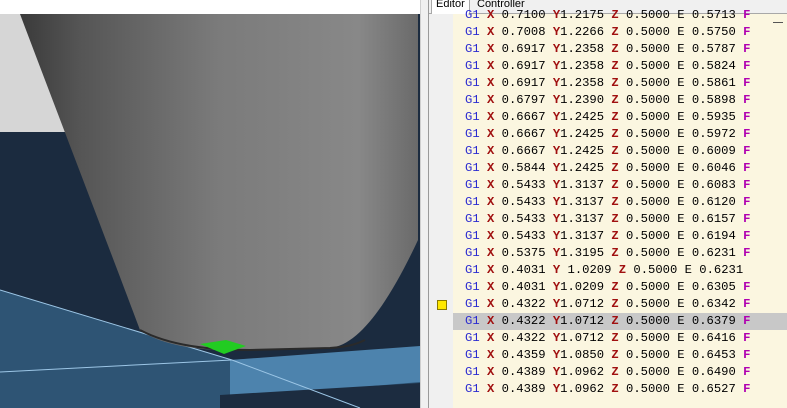 This screenshot has width=787, height=408. I want to click on gcode-line: G1 X 0.4322 Y1.0712 Z 0.5000 E 0.6342 F, so click(620, 304).